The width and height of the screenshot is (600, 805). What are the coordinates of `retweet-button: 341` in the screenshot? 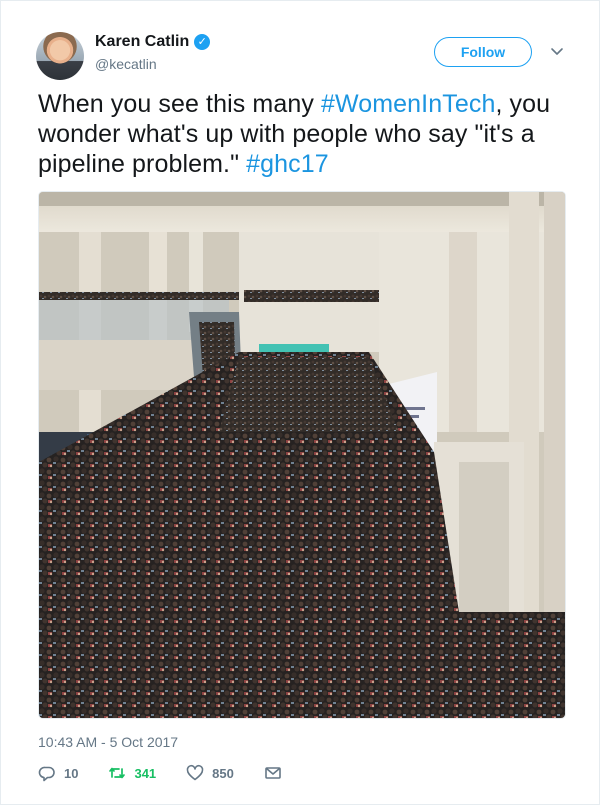 It's located at (132, 773).